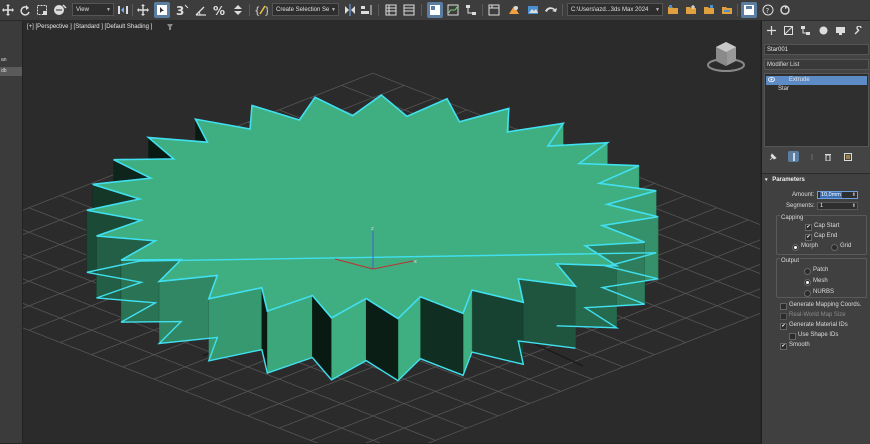  Describe the element at coordinates (807, 271) in the screenshot. I see `patch-radio` at that location.